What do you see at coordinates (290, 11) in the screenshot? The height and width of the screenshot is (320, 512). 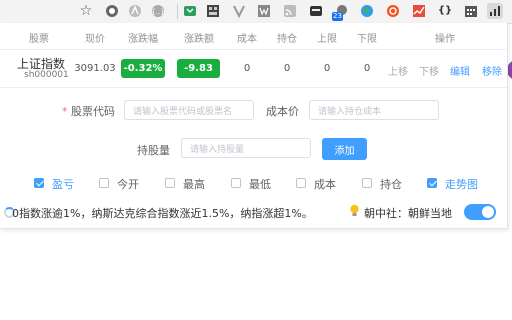 I see `rss-feed-icon` at bounding box center [290, 11].